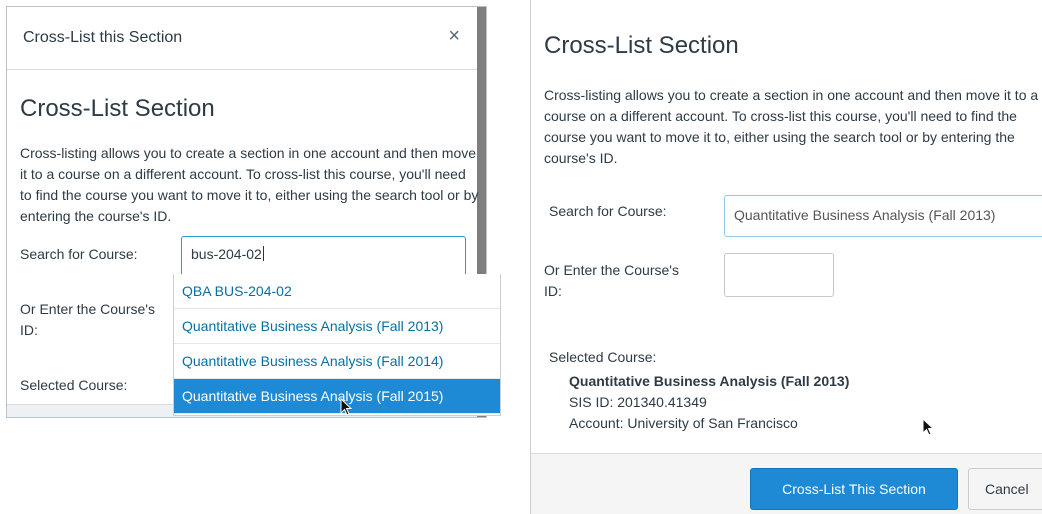 Image resolution: width=1042 pixels, height=514 pixels. I want to click on close-icon: ×, so click(454, 36).